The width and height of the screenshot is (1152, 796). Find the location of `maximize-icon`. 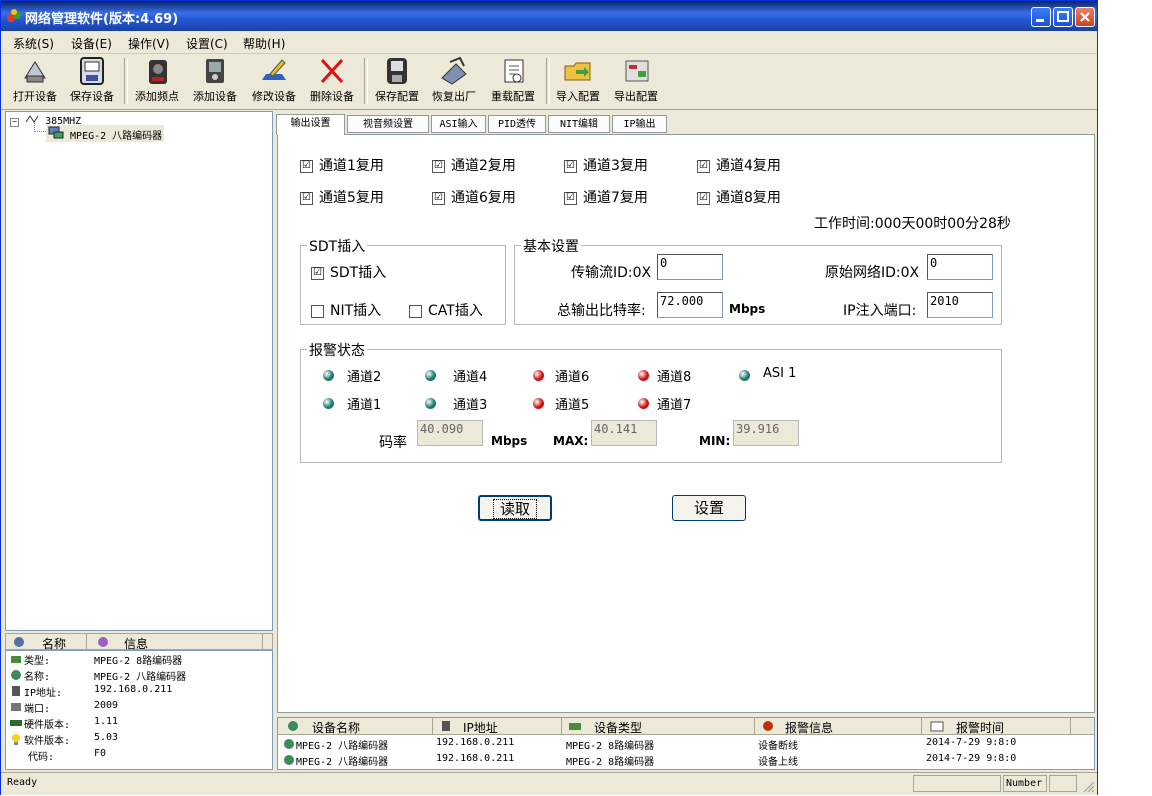

maximize-icon is located at coordinates (1063, 16).